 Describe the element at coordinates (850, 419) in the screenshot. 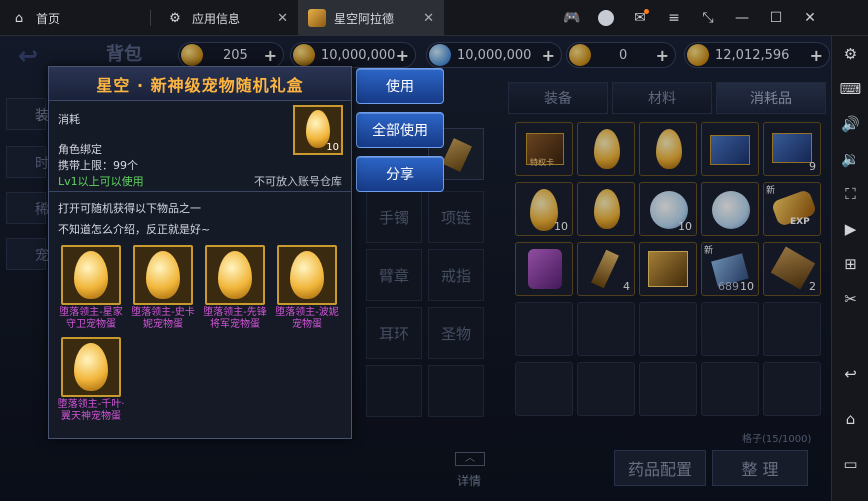

I see `home-nav-icon: ⌂` at that location.